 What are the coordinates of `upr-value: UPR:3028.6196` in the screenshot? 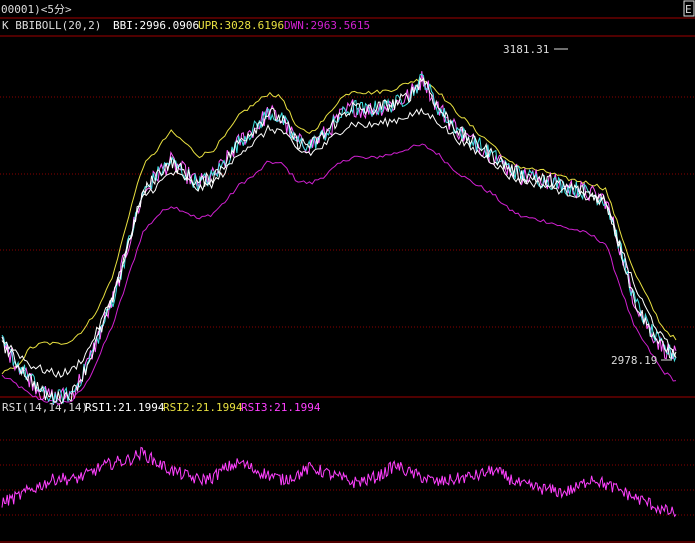 It's located at (241, 25).